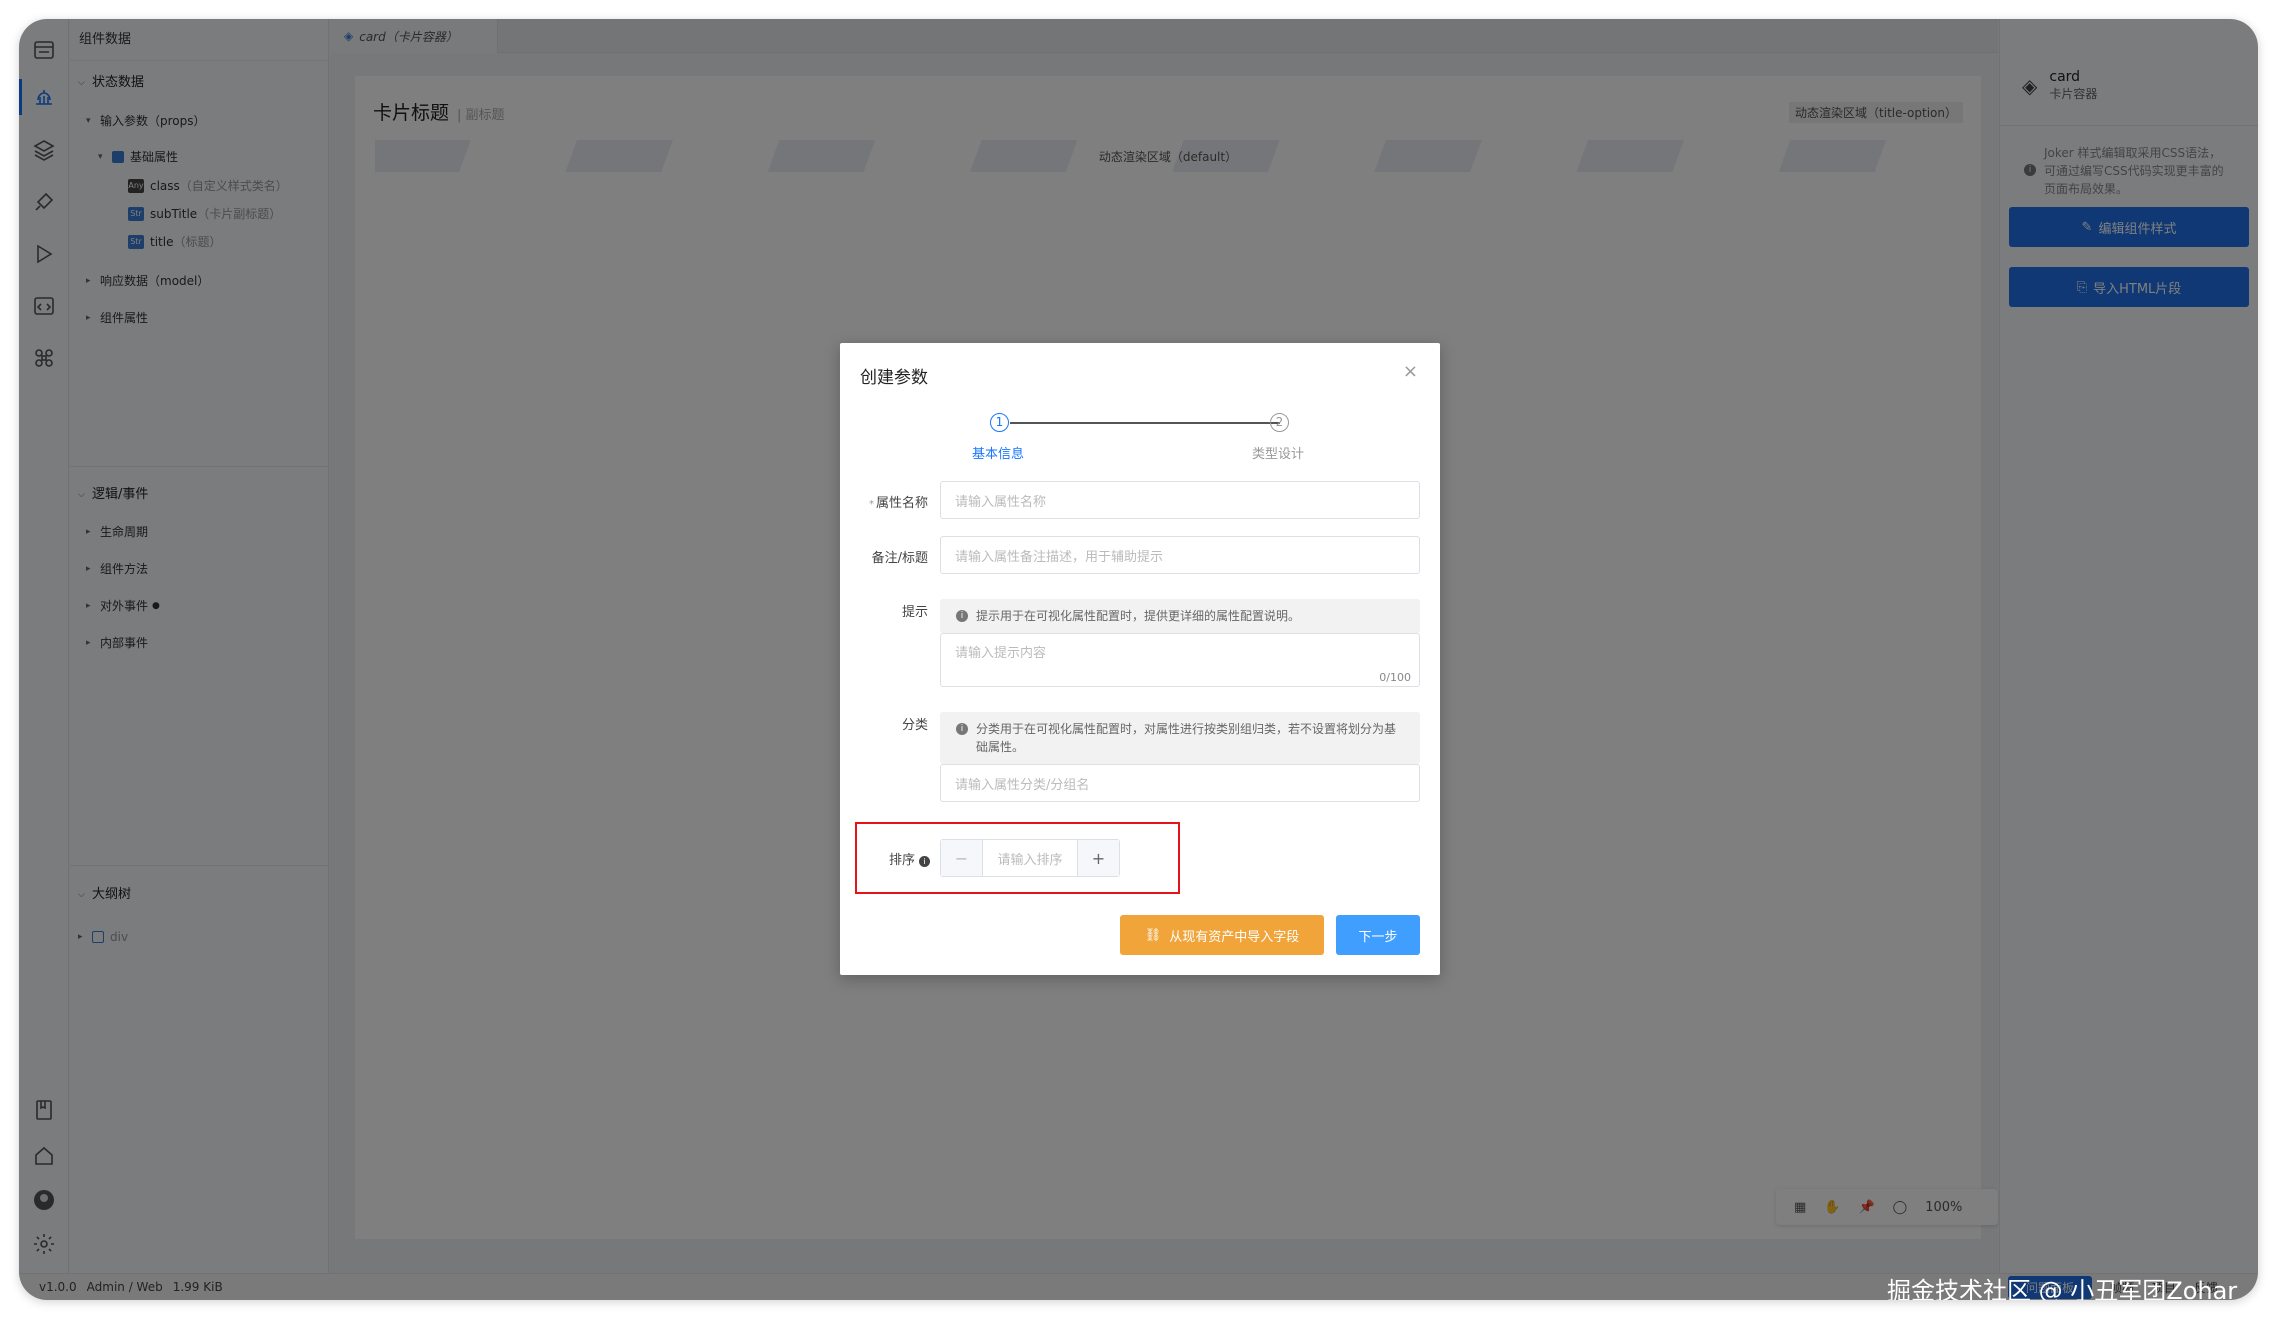  I want to click on order-input: 请输入排序, so click(1030, 858).